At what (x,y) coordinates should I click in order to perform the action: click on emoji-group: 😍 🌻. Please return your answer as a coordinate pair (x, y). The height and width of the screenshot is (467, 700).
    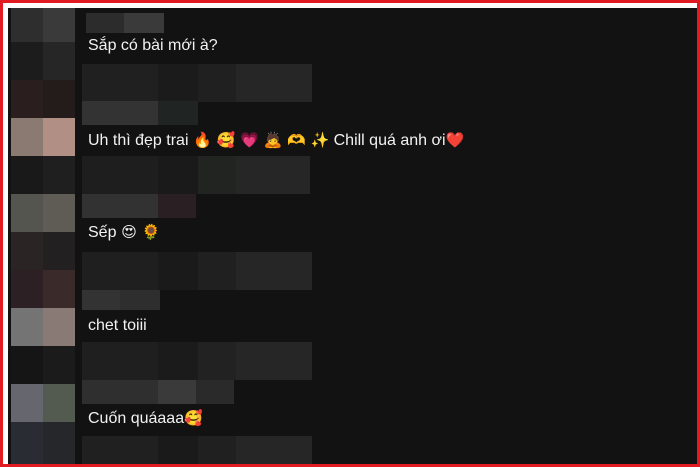
    Looking at the image, I should click on (138, 232).